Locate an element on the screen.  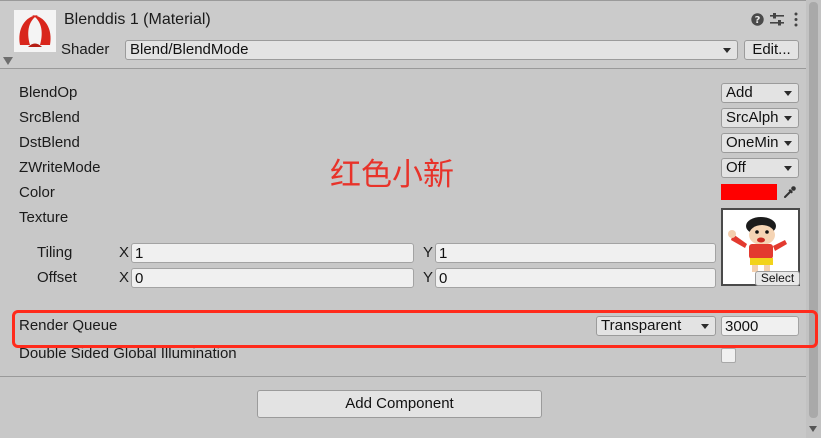
dstblend-value: OneMin is located at coordinates (752, 142).